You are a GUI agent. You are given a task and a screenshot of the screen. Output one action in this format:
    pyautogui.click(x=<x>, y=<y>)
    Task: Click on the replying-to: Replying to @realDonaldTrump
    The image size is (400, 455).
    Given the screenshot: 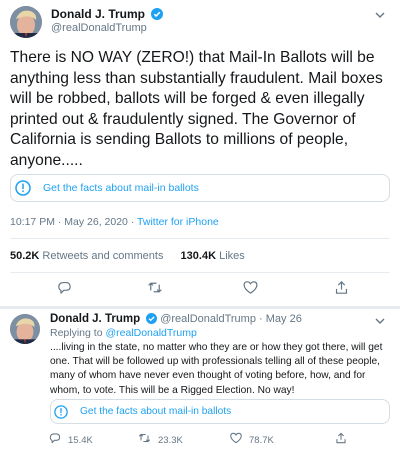 What is the action you would take?
    pyautogui.click(x=123, y=333)
    